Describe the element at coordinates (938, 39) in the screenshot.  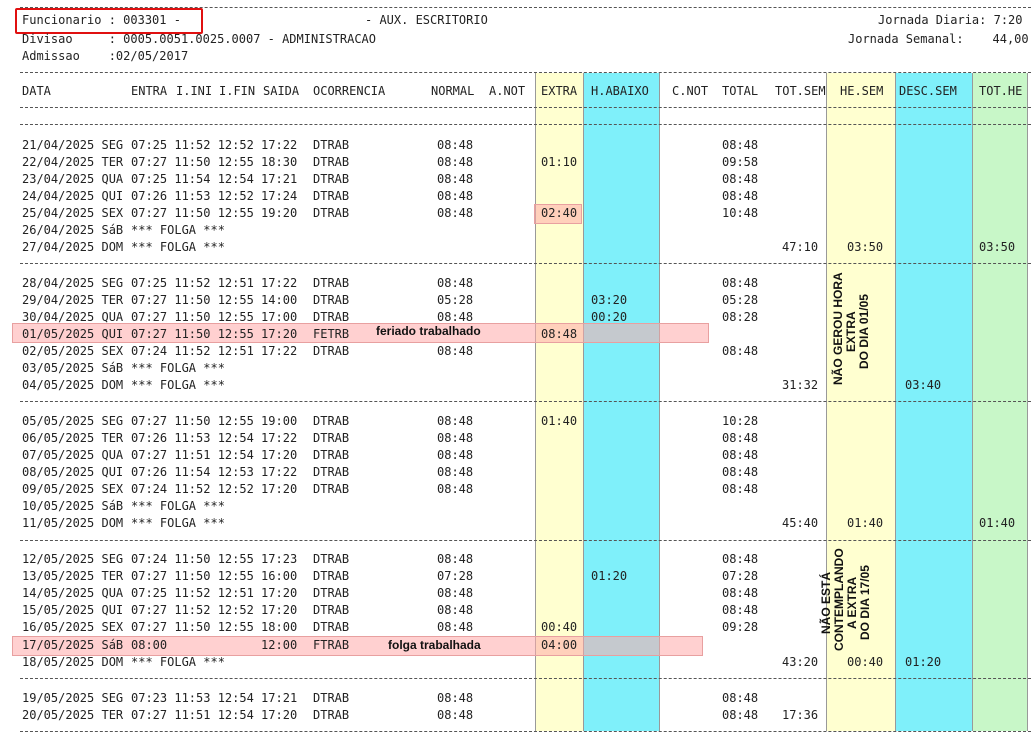
I see `jornada-semanal: Jornada Semanal: 44,00` at that location.